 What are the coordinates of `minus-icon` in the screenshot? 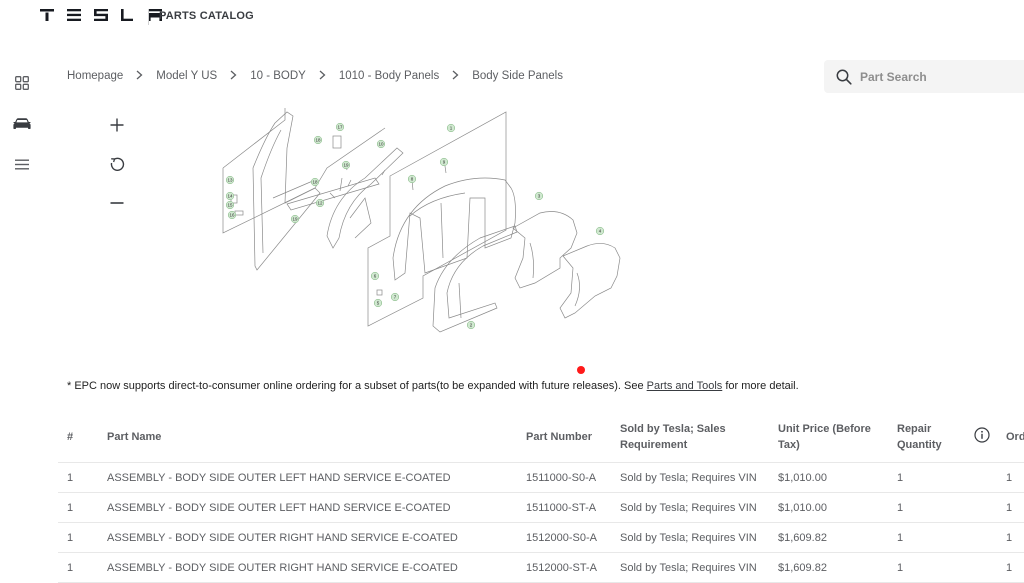 It's located at (117, 203).